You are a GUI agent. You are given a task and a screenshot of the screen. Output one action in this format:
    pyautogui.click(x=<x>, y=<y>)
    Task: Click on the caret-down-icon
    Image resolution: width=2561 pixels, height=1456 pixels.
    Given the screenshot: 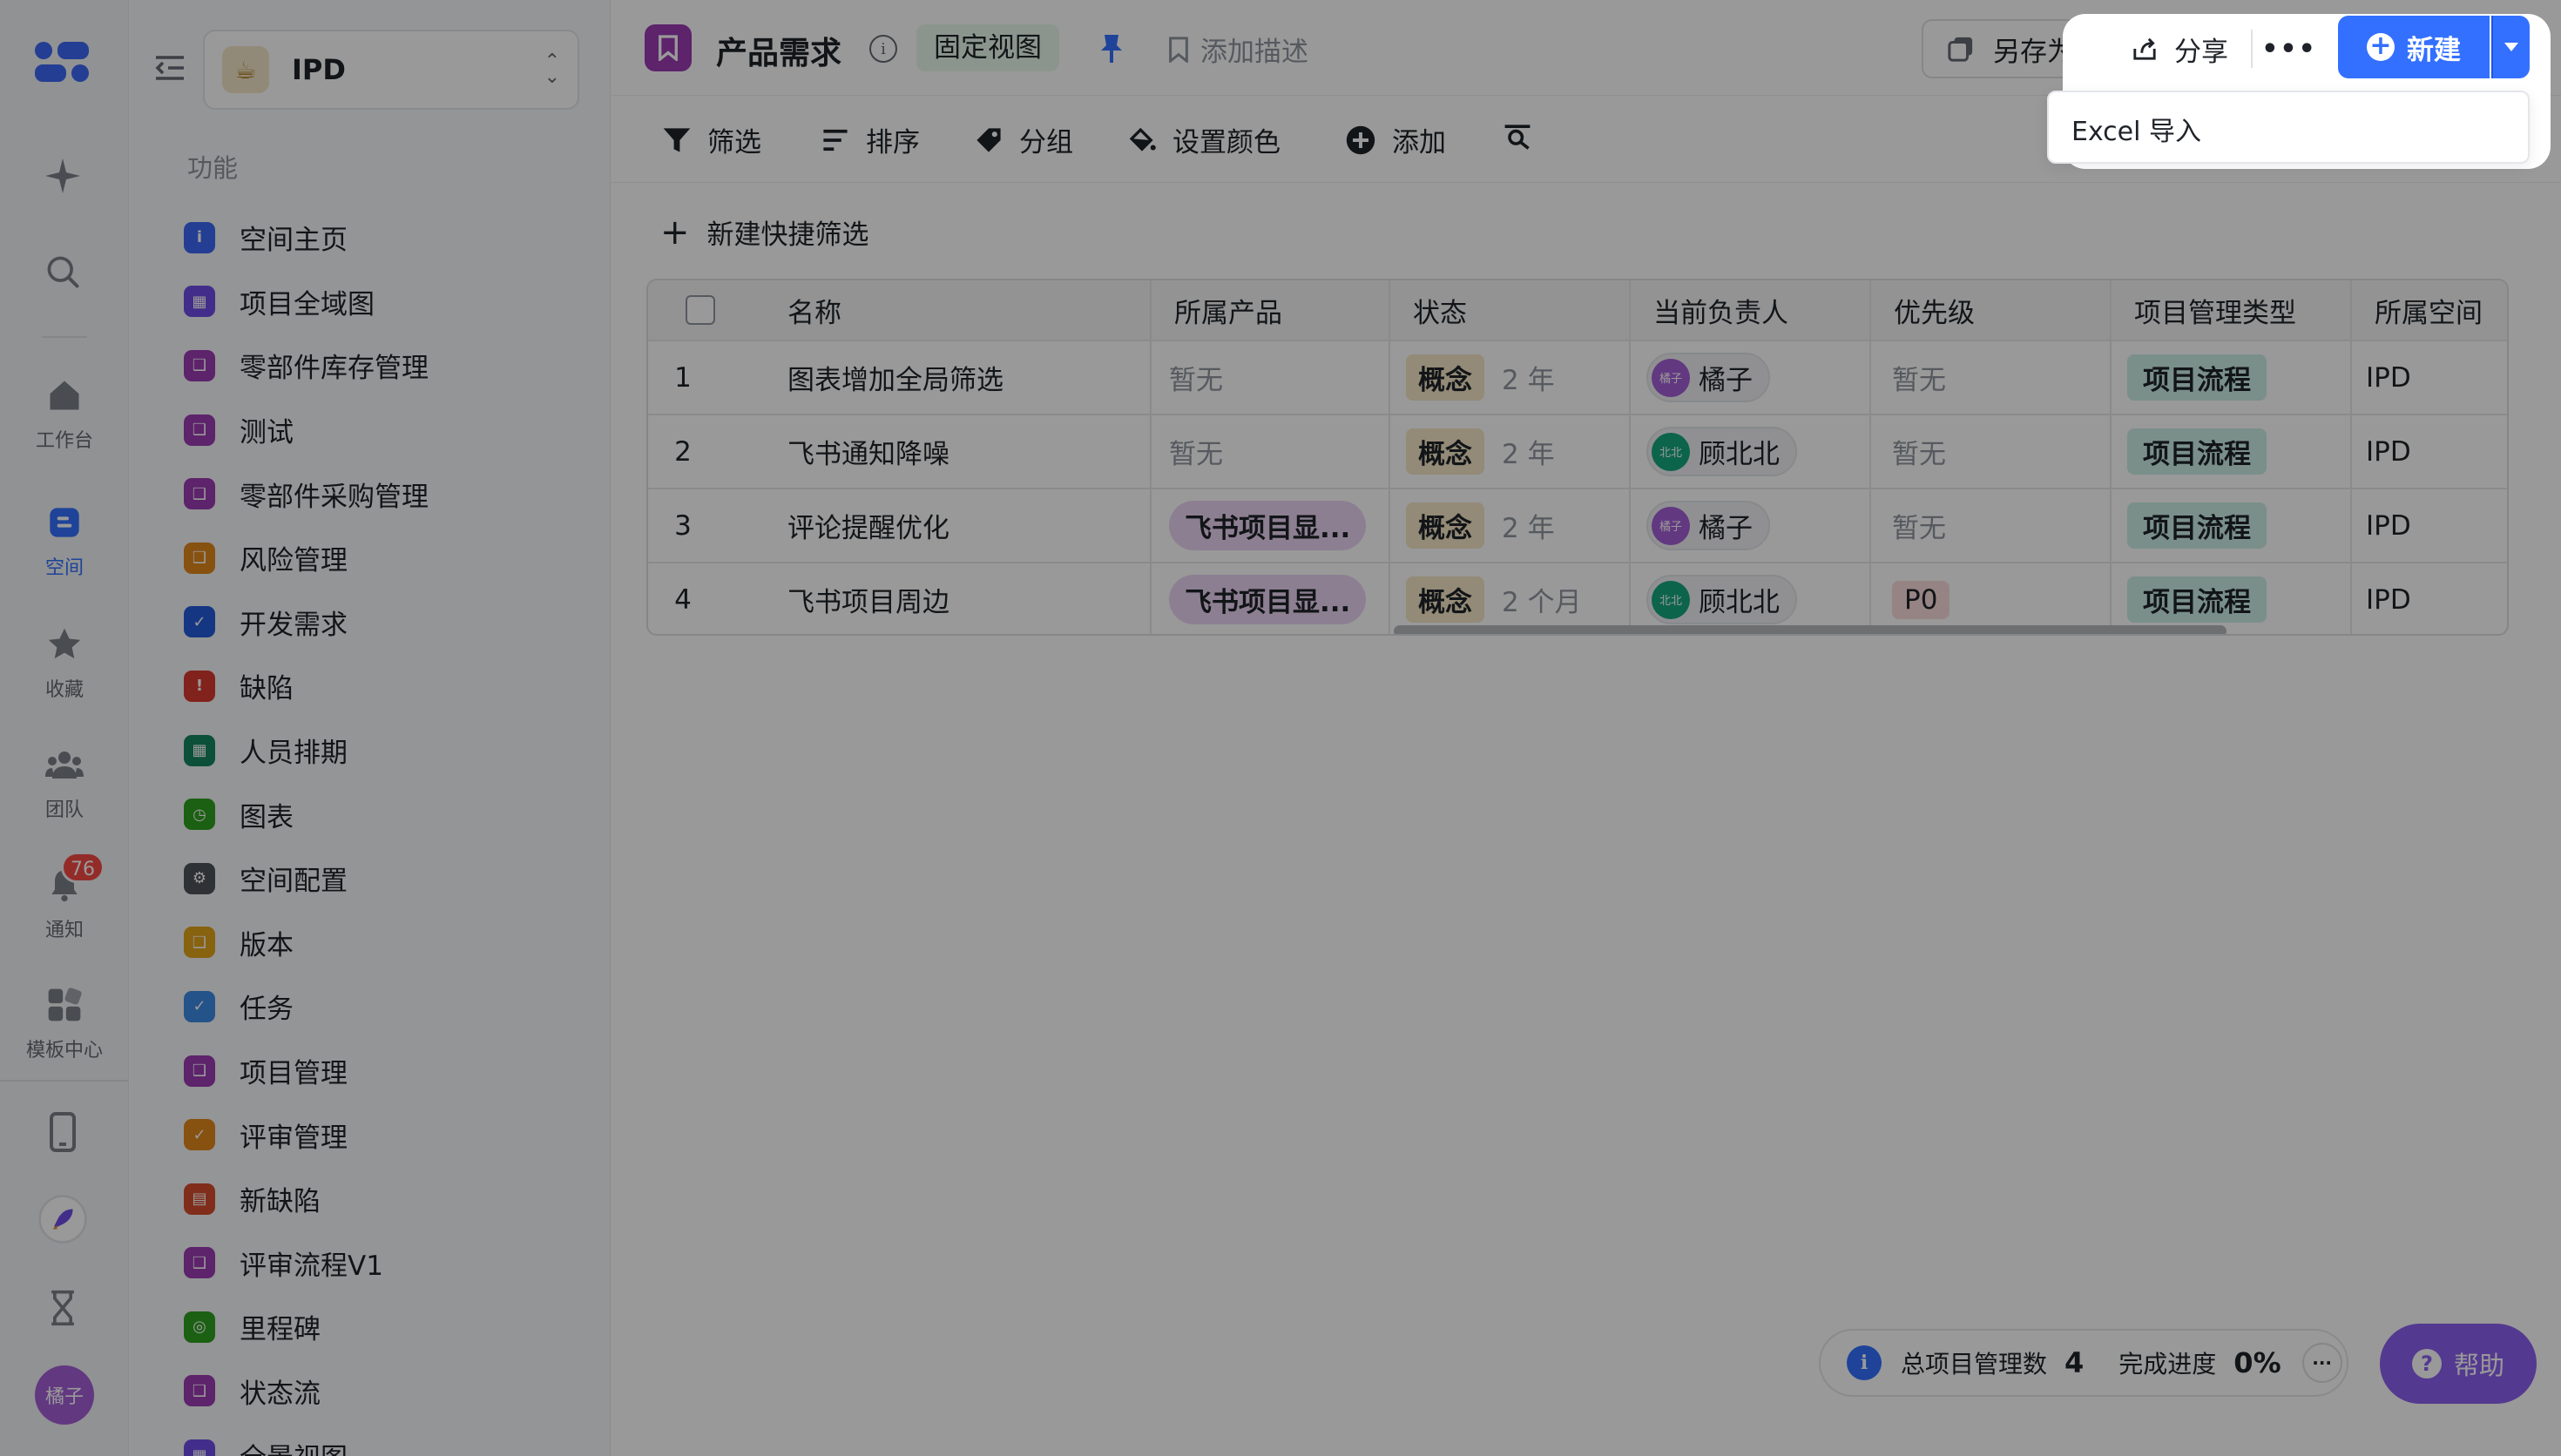 What is the action you would take?
    pyautogui.click(x=2511, y=47)
    